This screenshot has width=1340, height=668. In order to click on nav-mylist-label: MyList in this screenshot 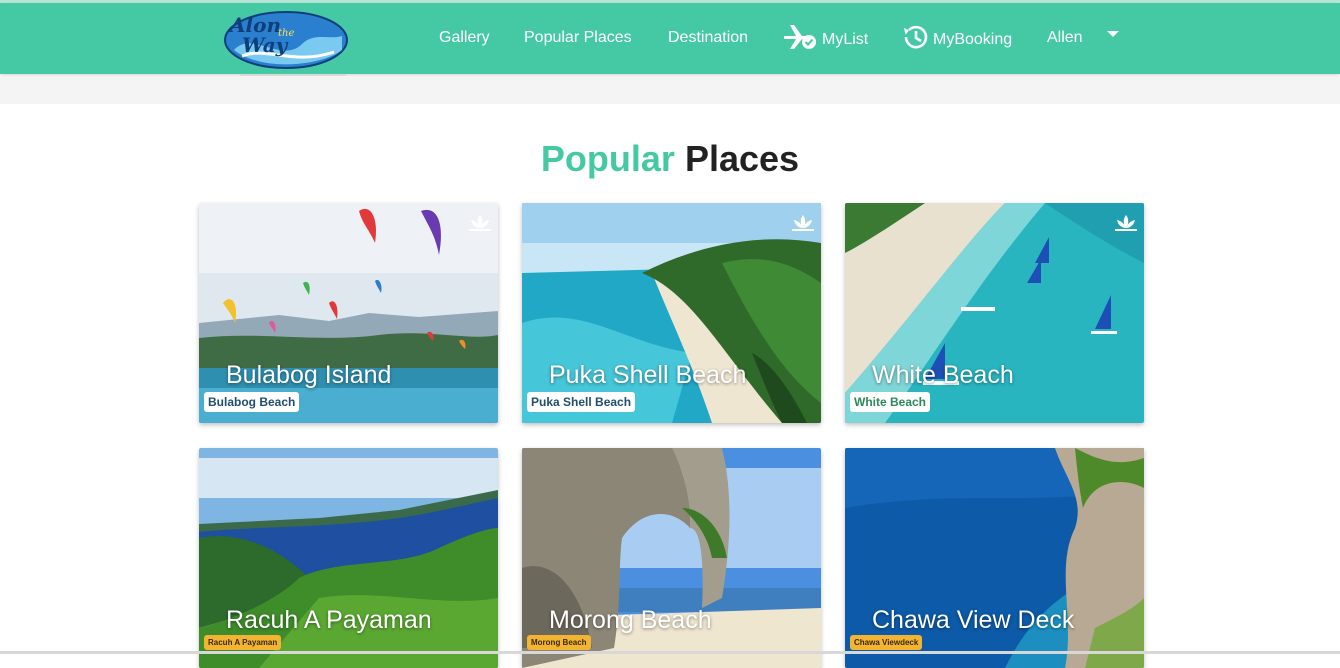, I will do `click(845, 39)`.